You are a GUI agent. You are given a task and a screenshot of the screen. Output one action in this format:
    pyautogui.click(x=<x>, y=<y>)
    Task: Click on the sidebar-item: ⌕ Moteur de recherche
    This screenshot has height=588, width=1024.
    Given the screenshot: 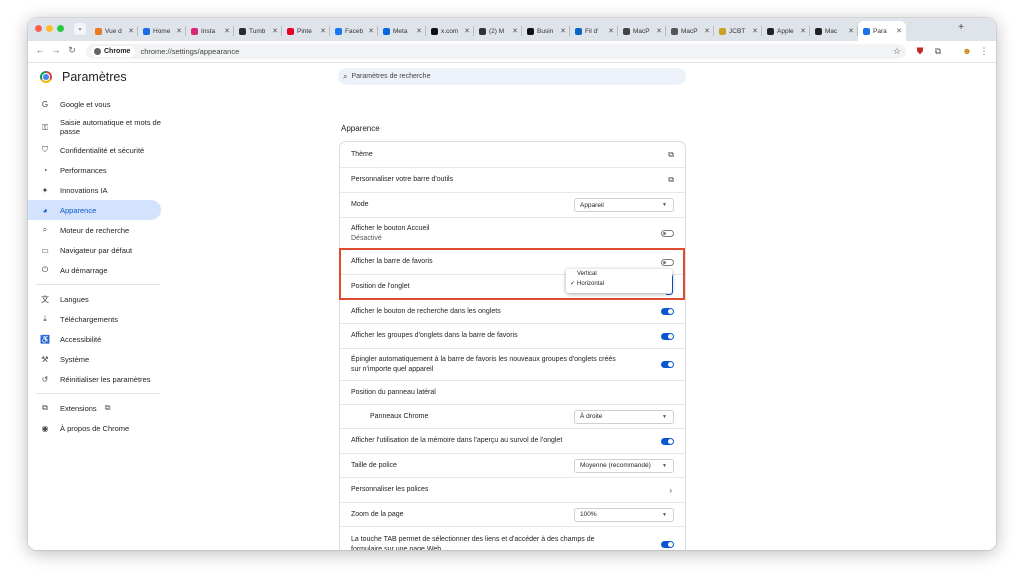 What is the action you would take?
    pyautogui.click(x=94, y=230)
    